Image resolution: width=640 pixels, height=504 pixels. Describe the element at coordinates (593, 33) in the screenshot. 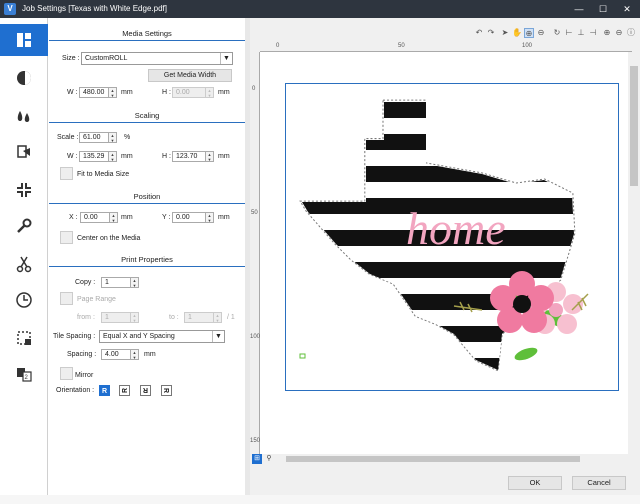

I see `align-right-icon: ⊣` at that location.